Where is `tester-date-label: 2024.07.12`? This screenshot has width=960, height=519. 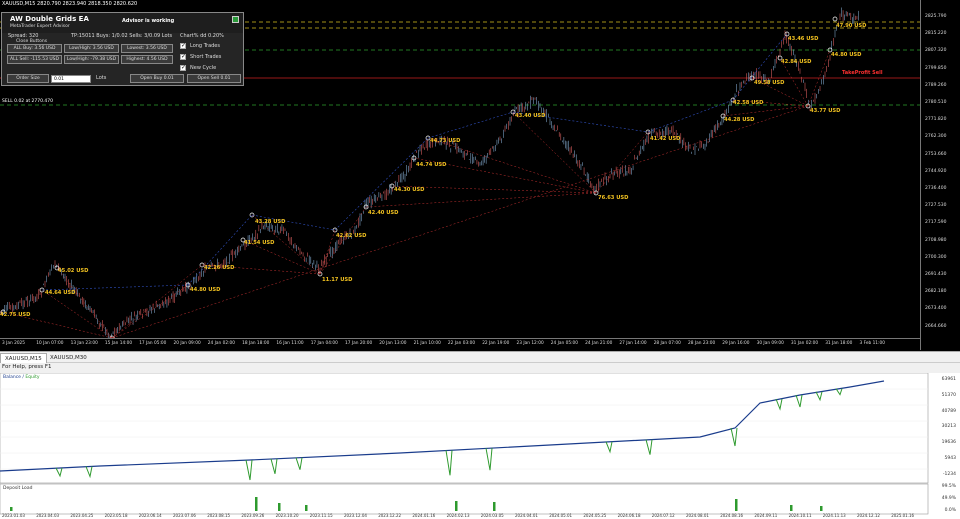 tester-date-label: 2024.07.12 is located at coordinates (663, 515).